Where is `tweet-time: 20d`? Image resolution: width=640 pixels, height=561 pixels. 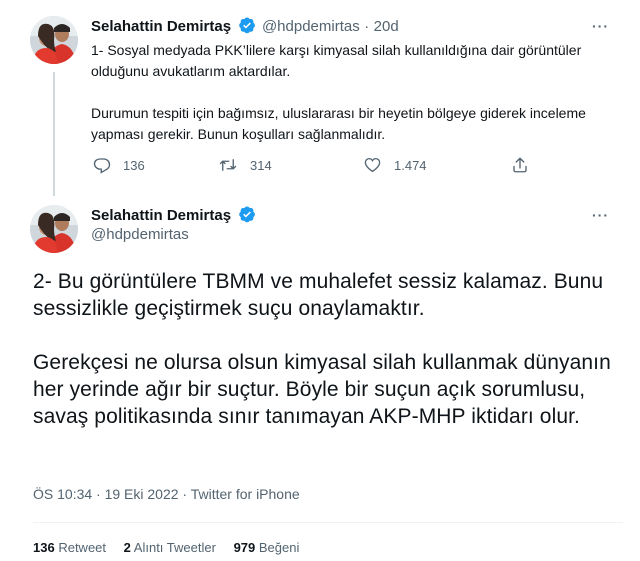 tweet-time: 20d is located at coordinates (386, 26).